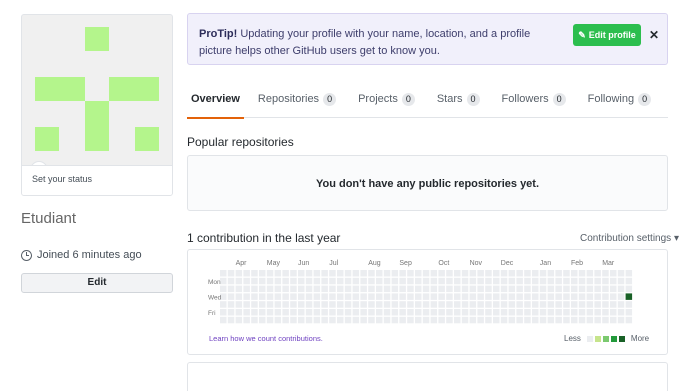  What do you see at coordinates (266, 338) in the screenshot?
I see `learn-contributions-link: Learn how we count contributions.` at bounding box center [266, 338].